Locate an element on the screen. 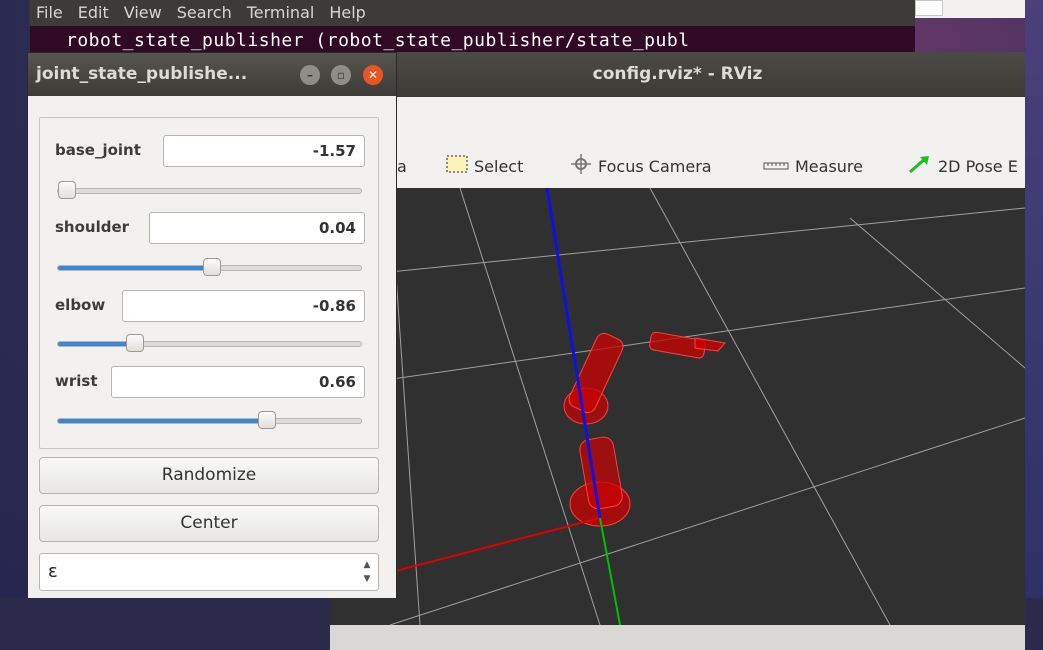 This screenshot has height=650, width=1043. tool-partial: a is located at coordinates (402, 166).